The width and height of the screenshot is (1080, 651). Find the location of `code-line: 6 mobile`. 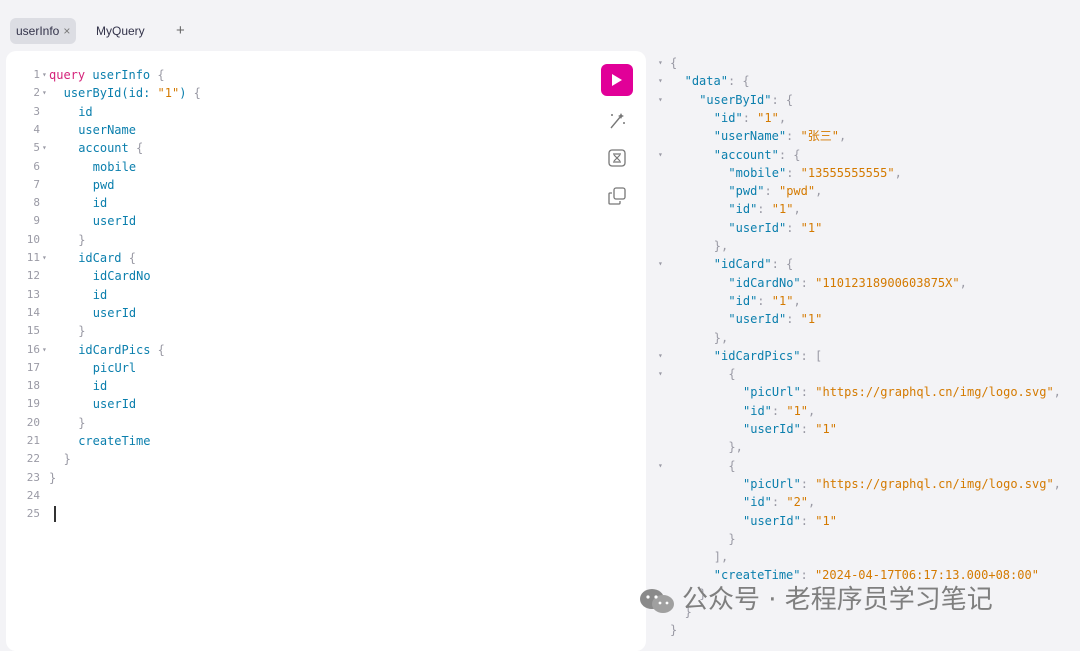

code-line: 6 mobile is located at coordinates (296, 167).